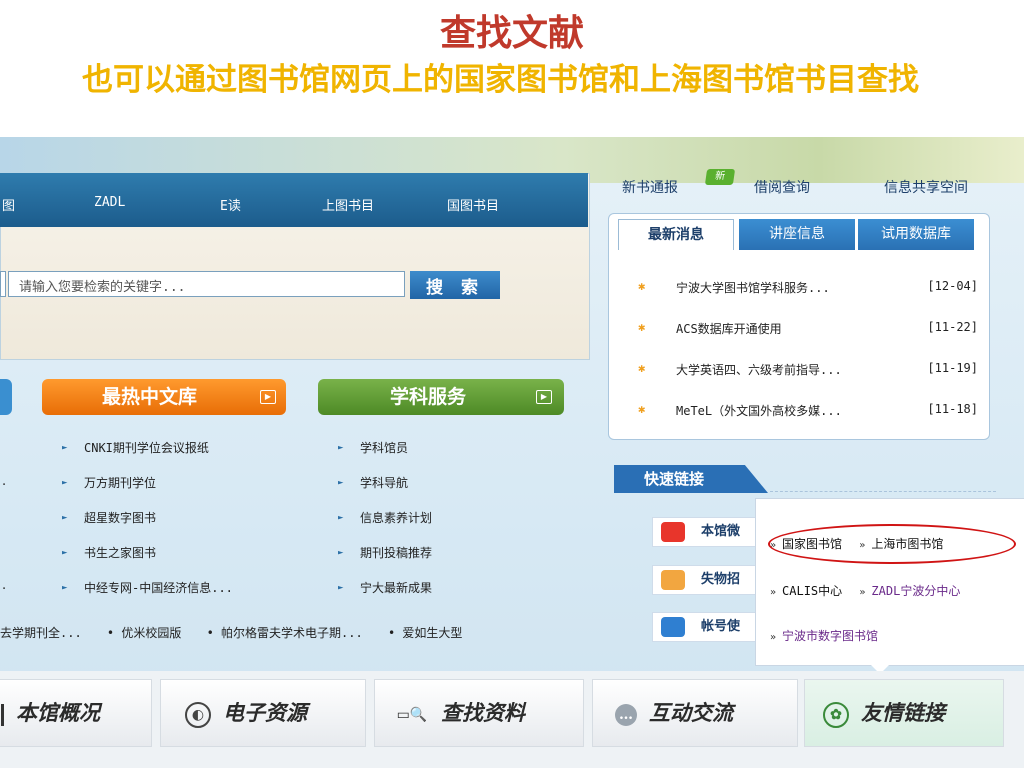  What do you see at coordinates (691, 479) in the screenshot?
I see `quick-links-header: 快速链接` at bounding box center [691, 479].